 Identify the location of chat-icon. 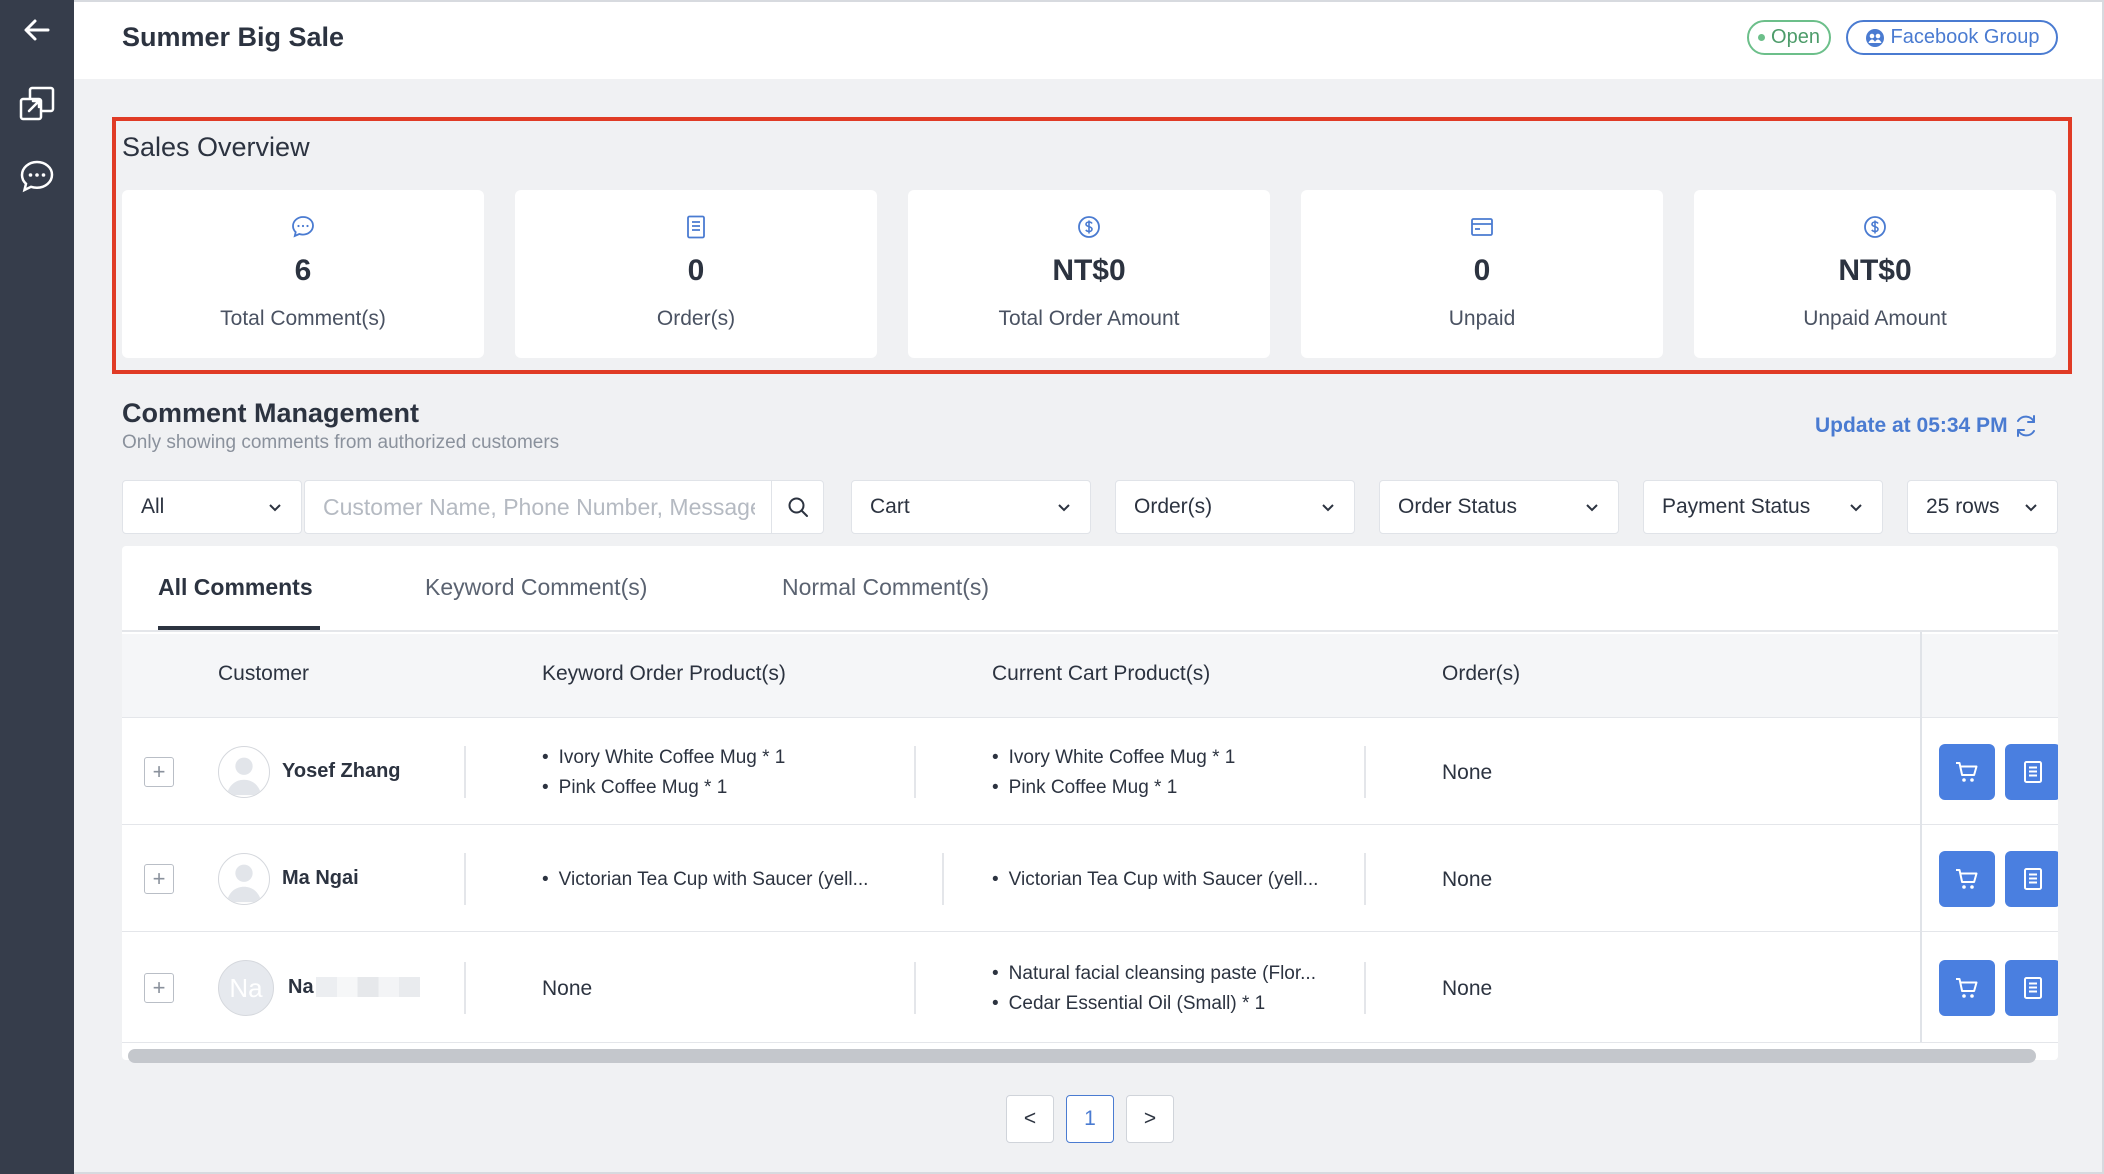
(37, 176).